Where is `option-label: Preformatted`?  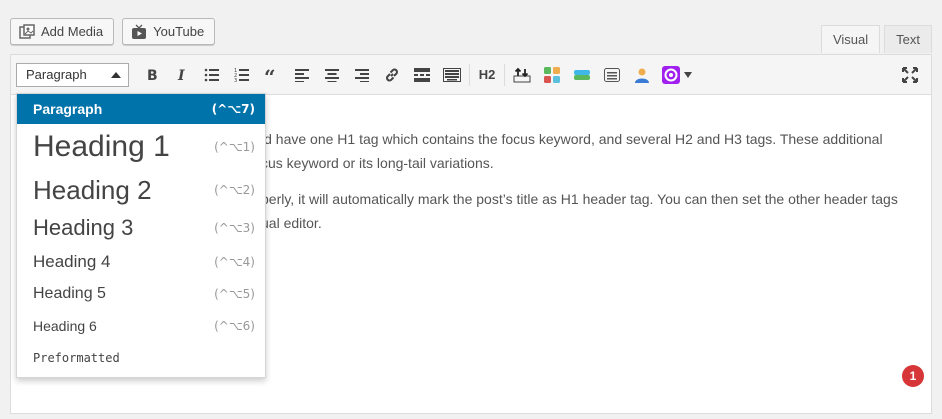
option-label: Preformatted is located at coordinates (76, 358).